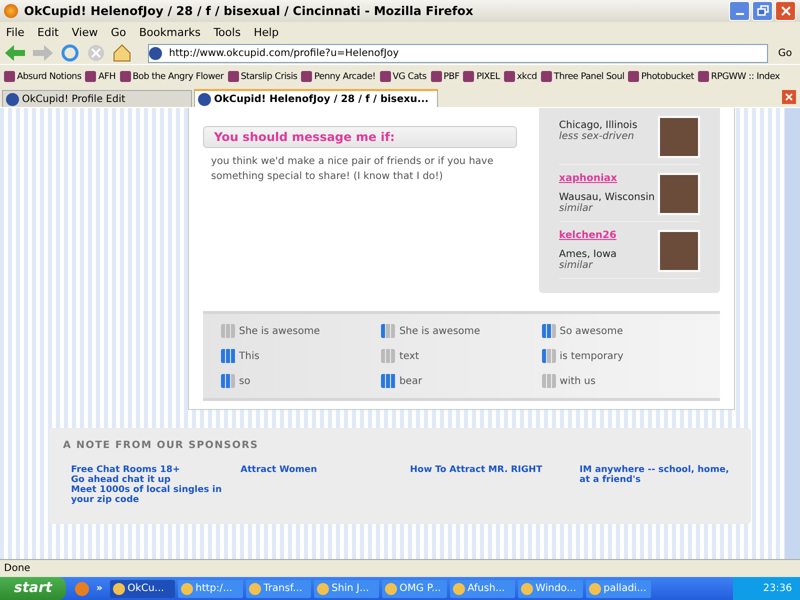 Image resolution: width=800 pixels, height=600 pixels. I want to click on restore-icon, so click(762, 11).